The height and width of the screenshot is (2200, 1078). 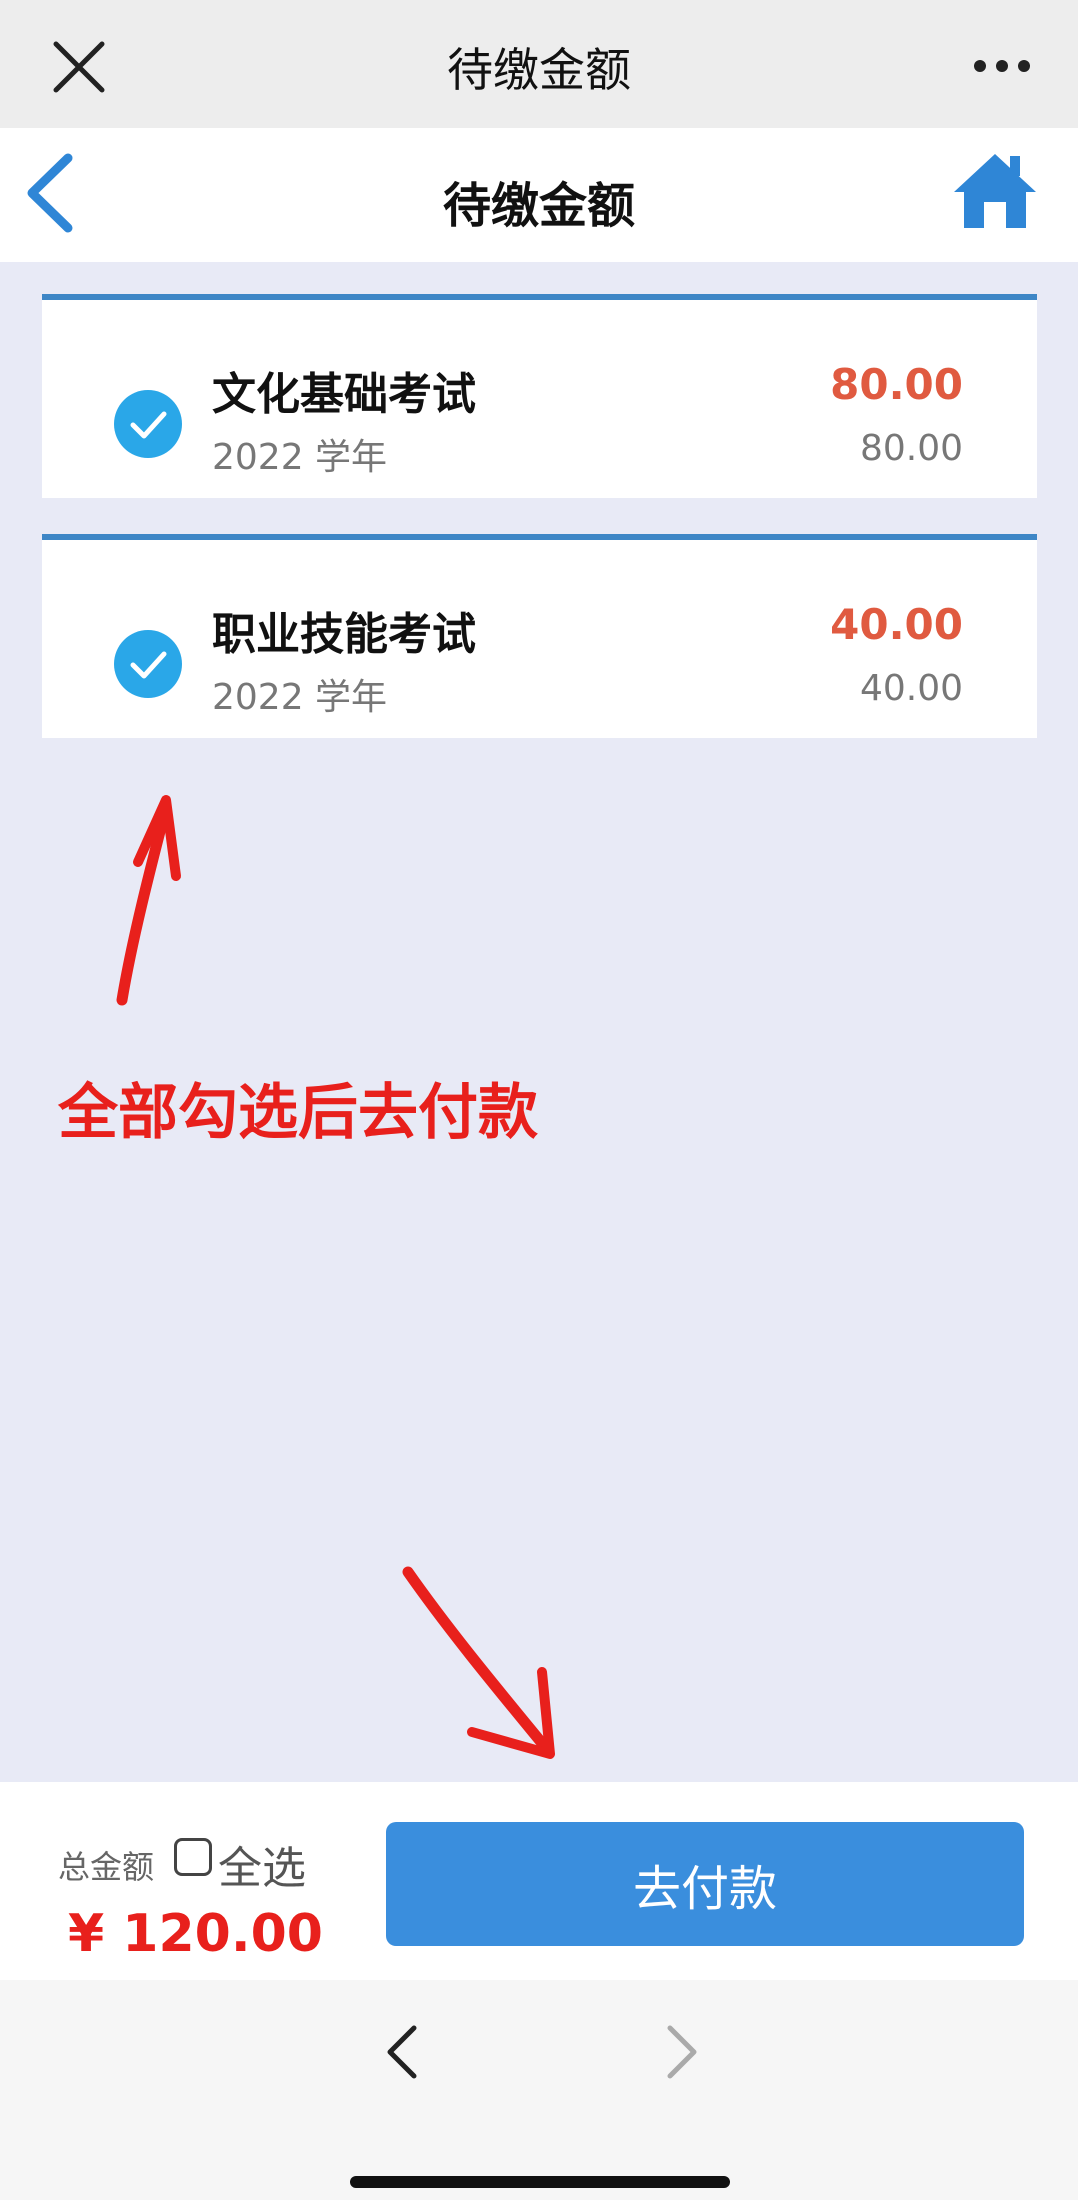 What do you see at coordinates (995, 190) in the screenshot?
I see `home-icon` at bounding box center [995, 190].